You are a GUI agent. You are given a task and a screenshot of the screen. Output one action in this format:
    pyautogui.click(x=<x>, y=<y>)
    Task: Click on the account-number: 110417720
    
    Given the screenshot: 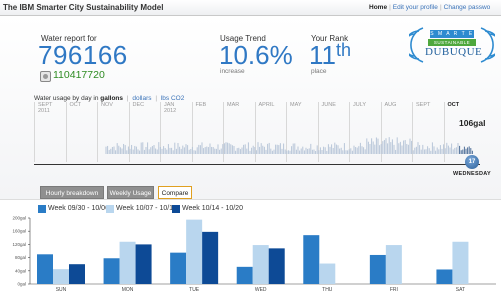 What is the action you would take?
    pyautogui.click(x=79, y=75)
    